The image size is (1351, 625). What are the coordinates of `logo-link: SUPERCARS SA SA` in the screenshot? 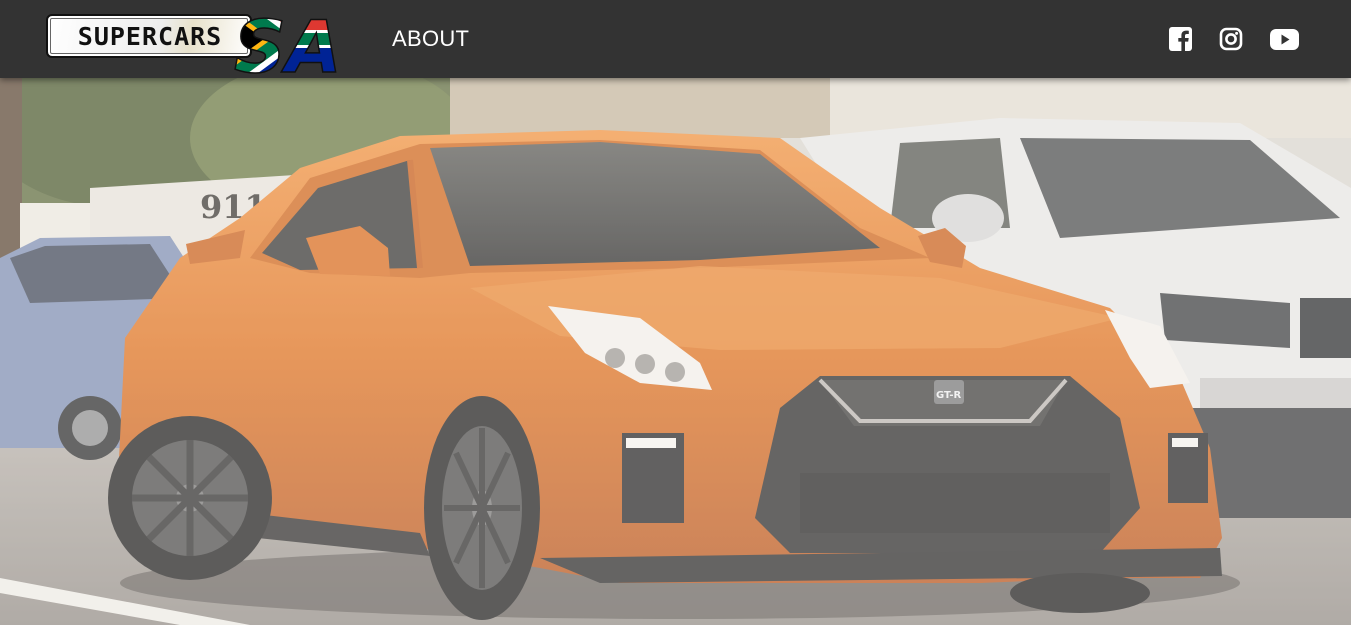 It's located at (193, 39).